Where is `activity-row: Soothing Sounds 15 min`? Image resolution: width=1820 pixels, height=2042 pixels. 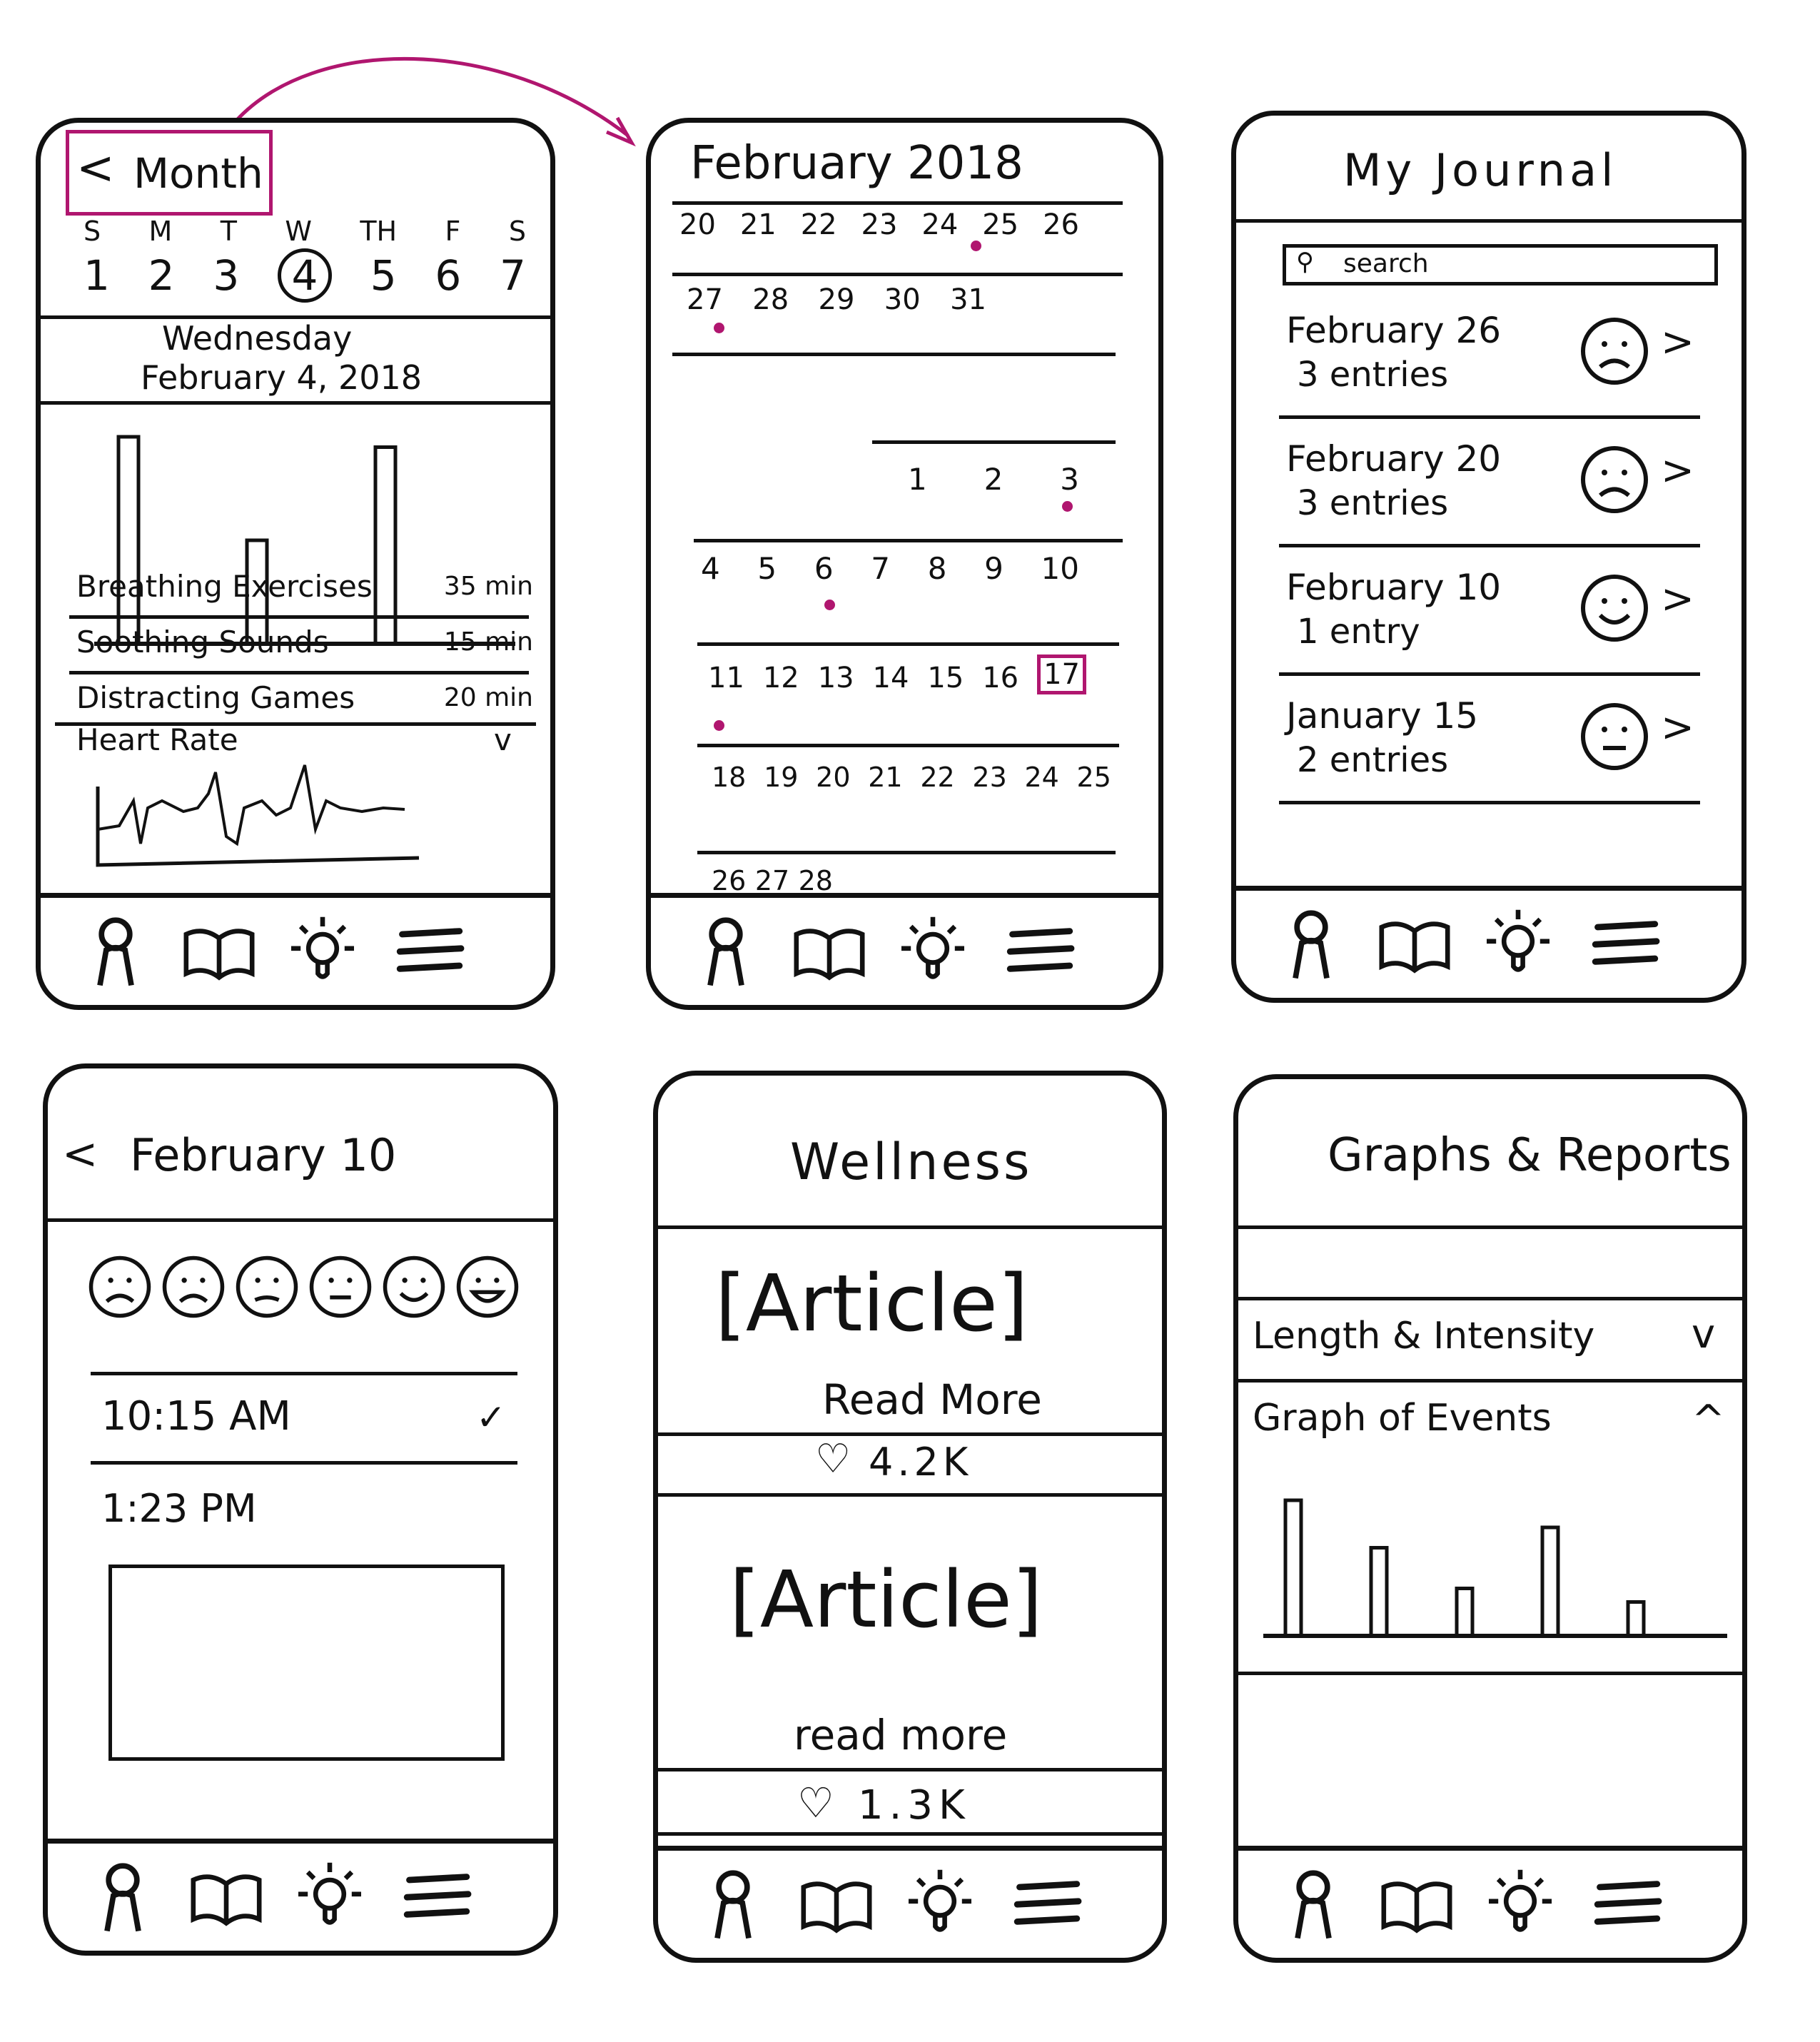
activity-row: Soothing Sounds 15 min is located at coordinates (304, 638).